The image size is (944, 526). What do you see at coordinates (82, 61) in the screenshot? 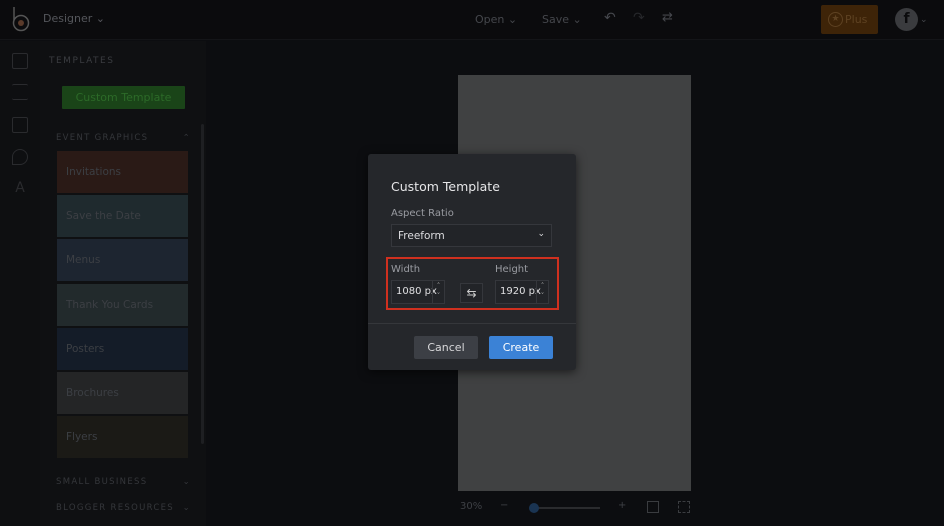
I see `panel-title: TEMPLATES` at bounding box center [82, 61].